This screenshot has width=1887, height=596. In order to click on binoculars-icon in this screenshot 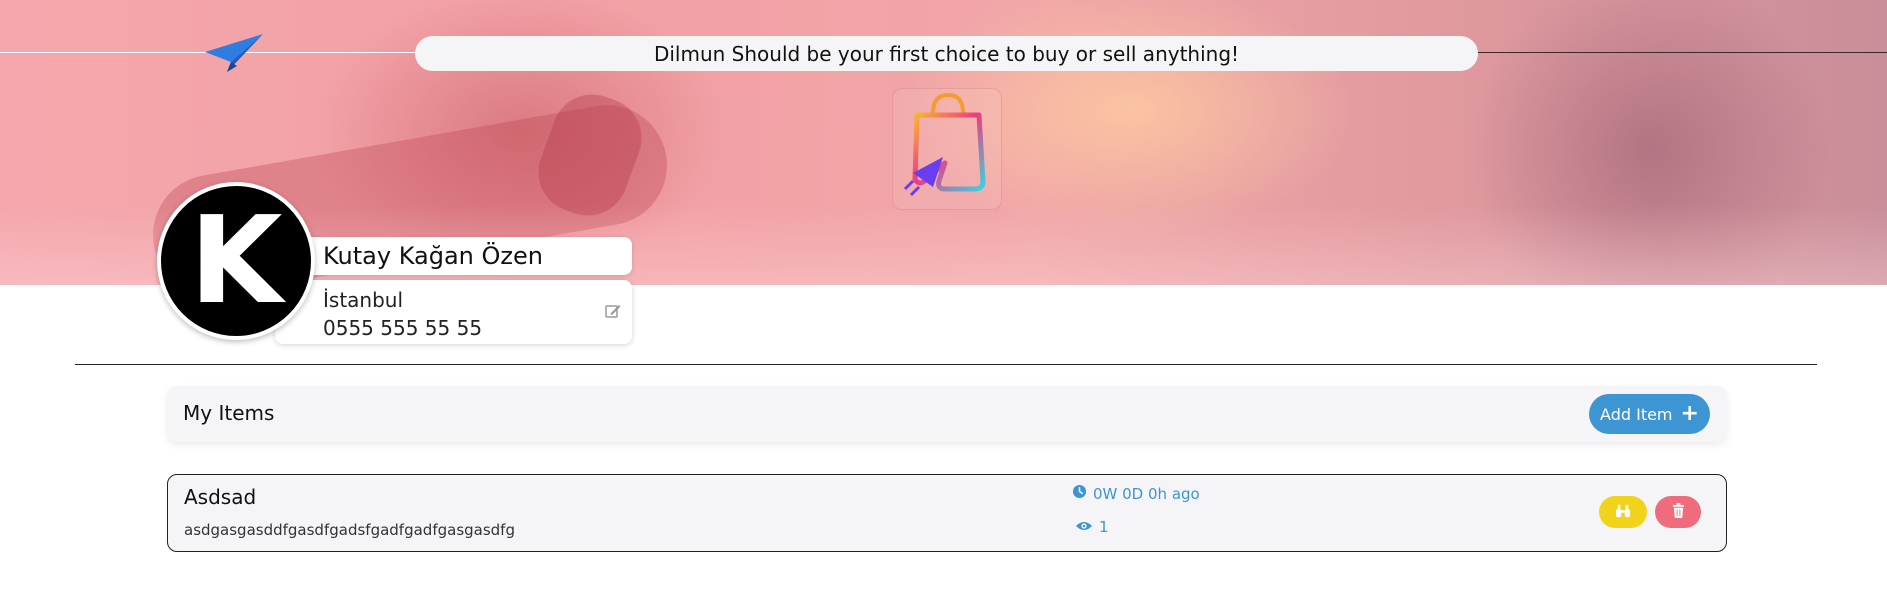, I will do `click(1623, 512)`.